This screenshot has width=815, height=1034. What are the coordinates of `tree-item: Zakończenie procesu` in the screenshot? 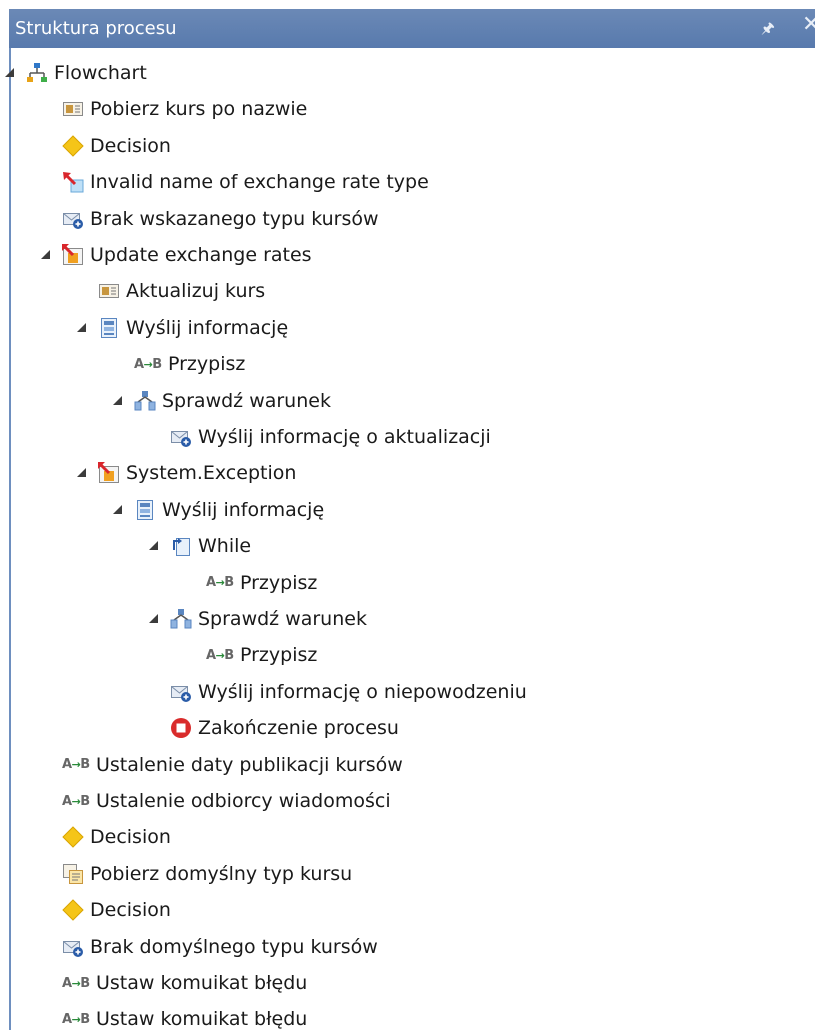 It's located at (284, 728).